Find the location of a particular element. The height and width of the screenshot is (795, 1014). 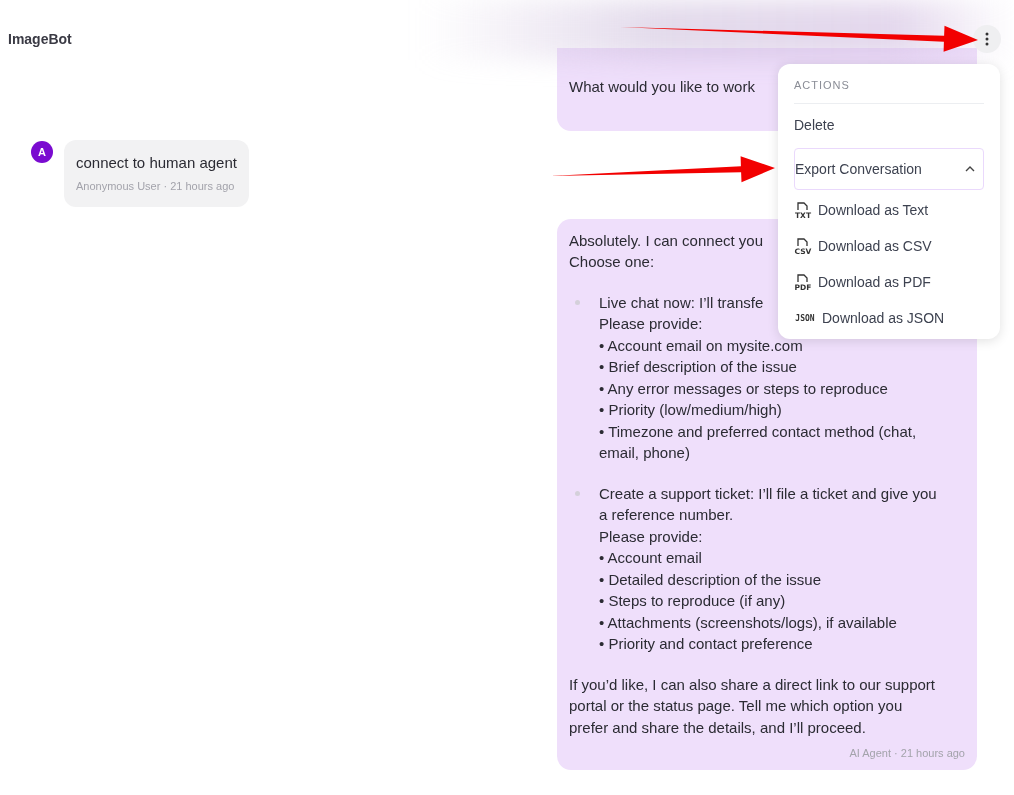

avatar: A is located at coordinates (42, 151).